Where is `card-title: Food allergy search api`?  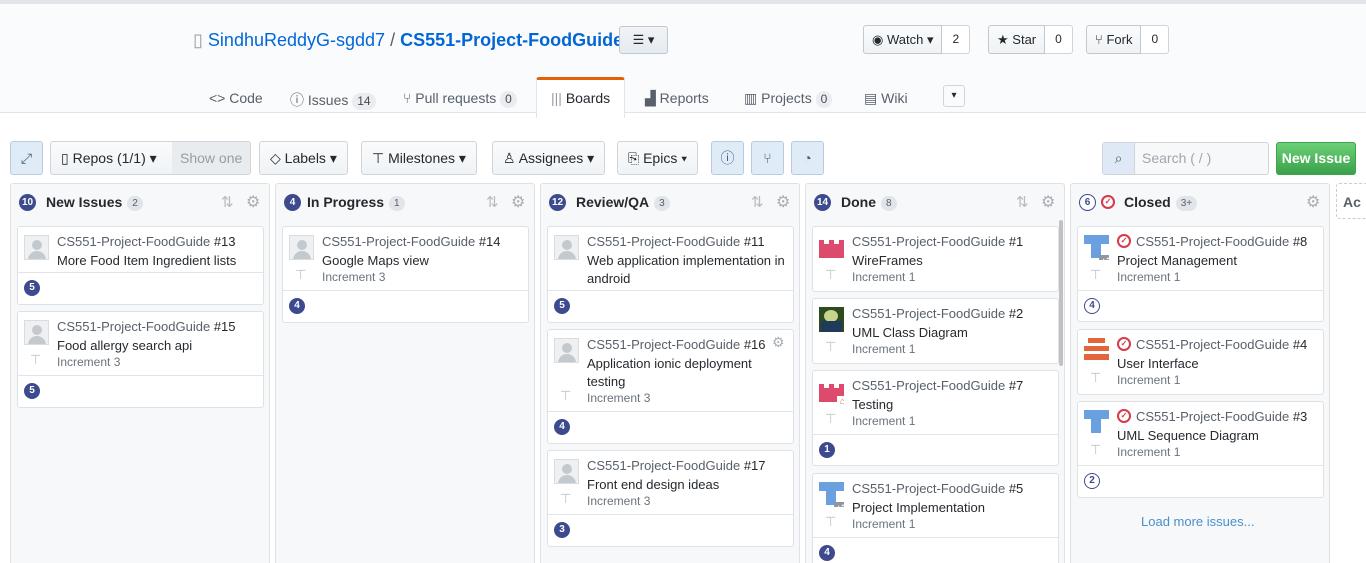
card-title: Food allergy search api is located at coordinates (156, 346).